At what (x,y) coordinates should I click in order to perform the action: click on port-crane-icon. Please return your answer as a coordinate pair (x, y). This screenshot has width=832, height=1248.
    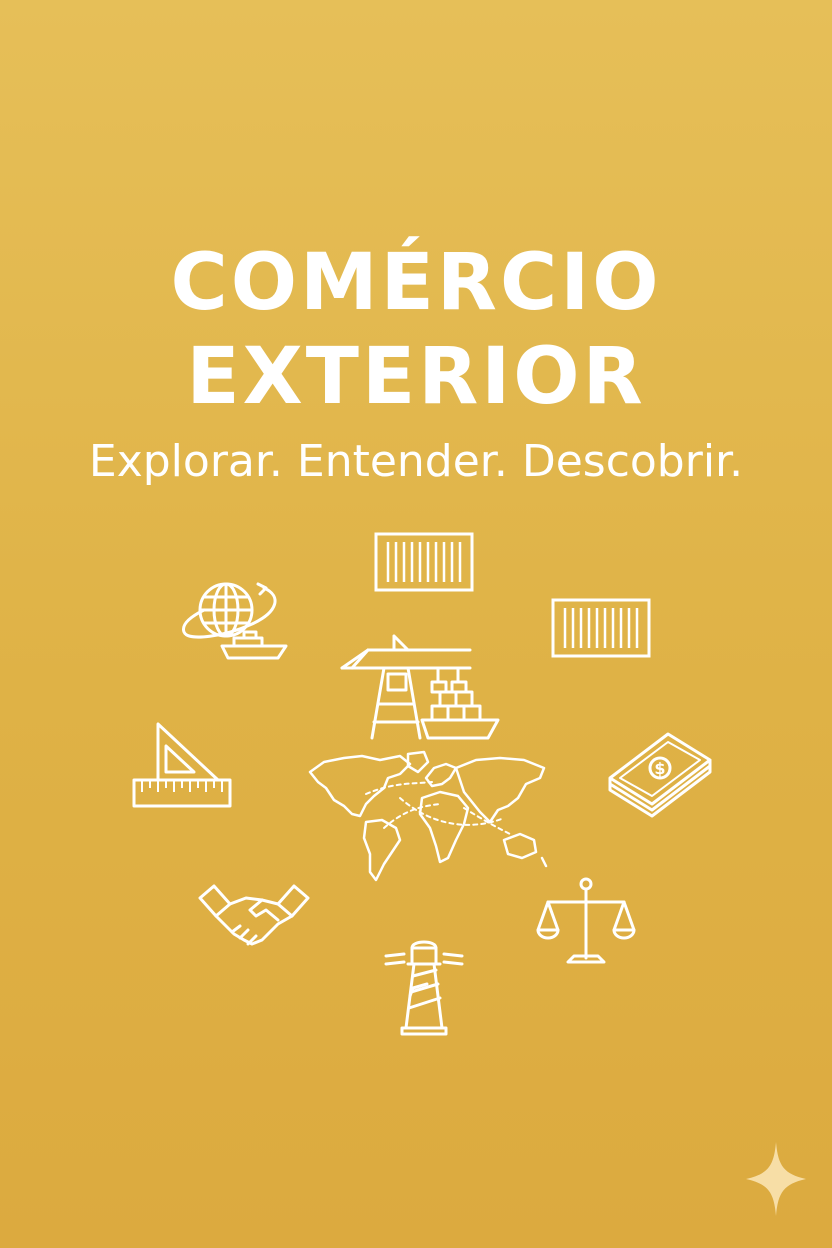
    Looking at the image, I should click on (420, 687).